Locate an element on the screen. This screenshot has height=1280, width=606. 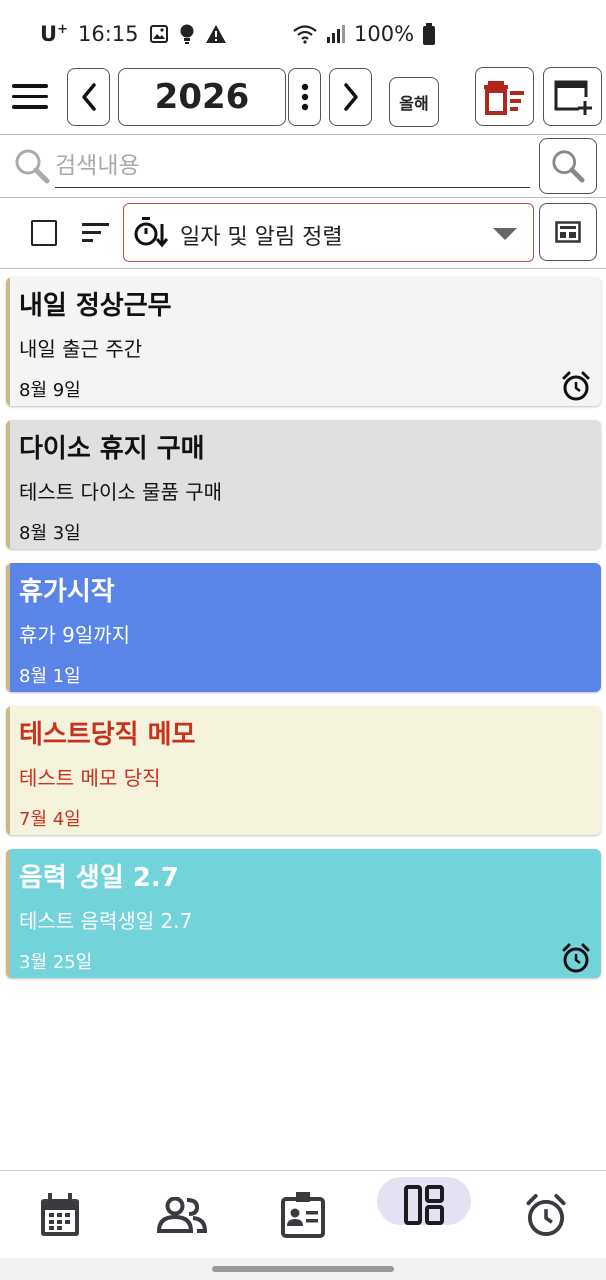
dashboard-icon is located at coordinates (424, 1205).